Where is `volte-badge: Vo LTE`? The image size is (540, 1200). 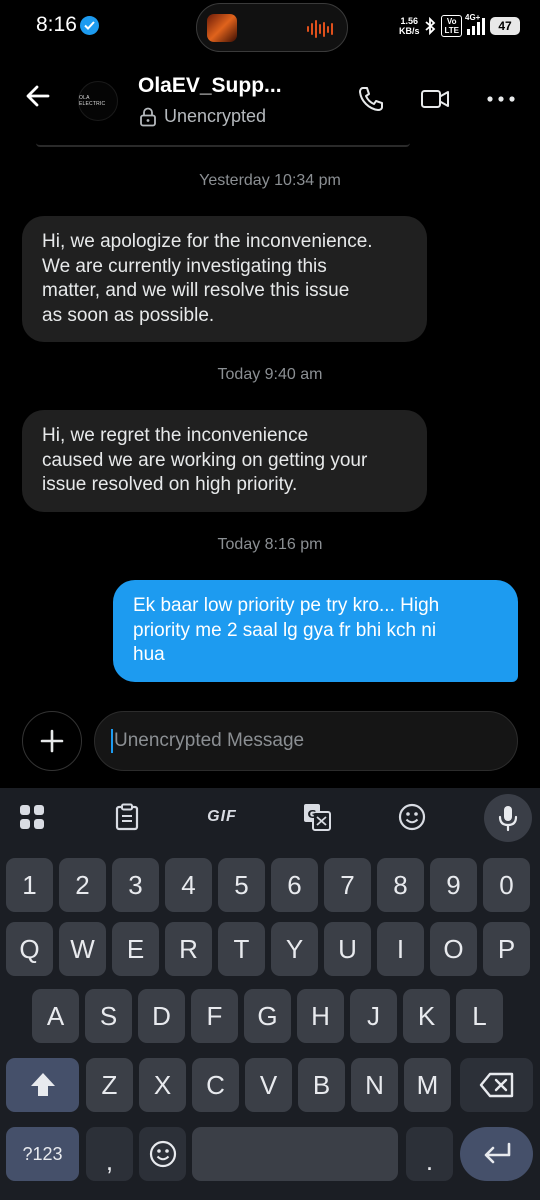
volte-badge: Vo LTE is located at coordinates (451, 26).